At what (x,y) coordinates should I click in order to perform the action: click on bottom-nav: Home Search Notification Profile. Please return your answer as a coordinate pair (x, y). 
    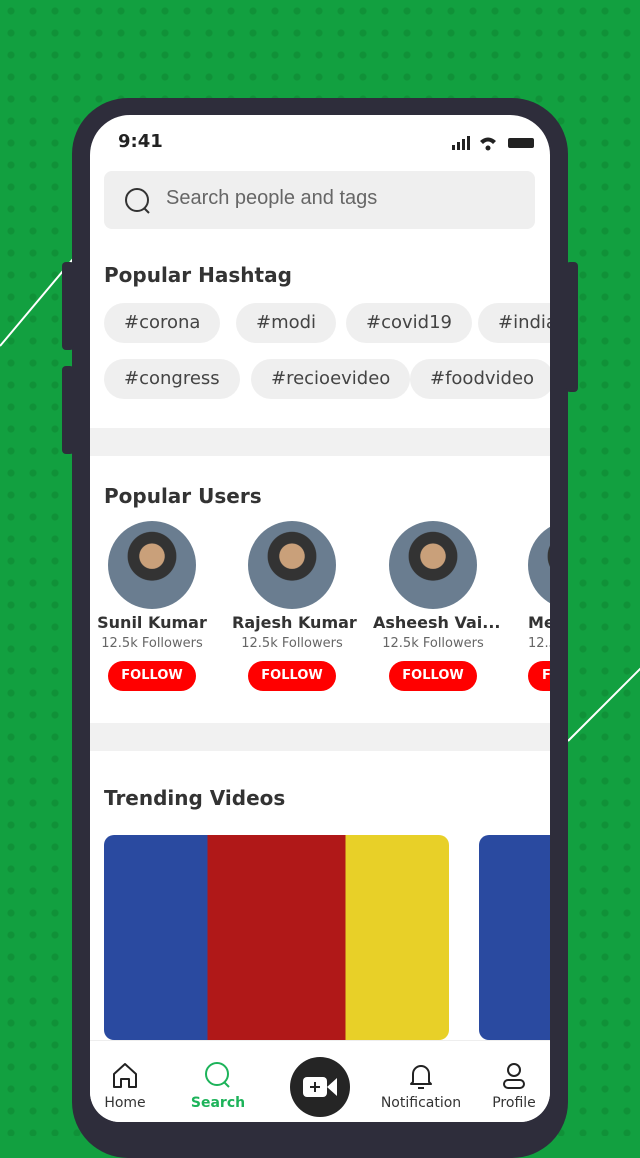
    Looking at the image, I should click on (320, 1081).